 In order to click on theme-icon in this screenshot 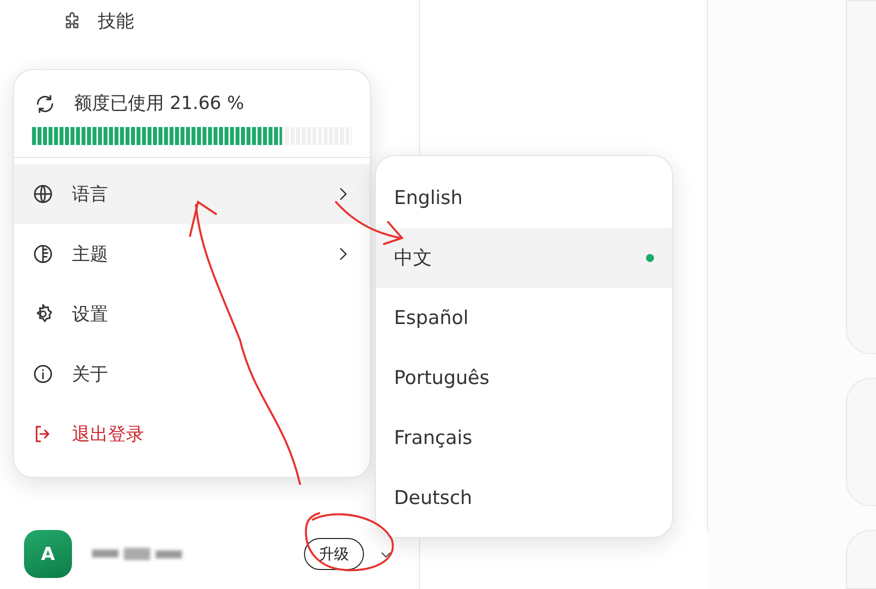, I will do `click(43, 254)`.